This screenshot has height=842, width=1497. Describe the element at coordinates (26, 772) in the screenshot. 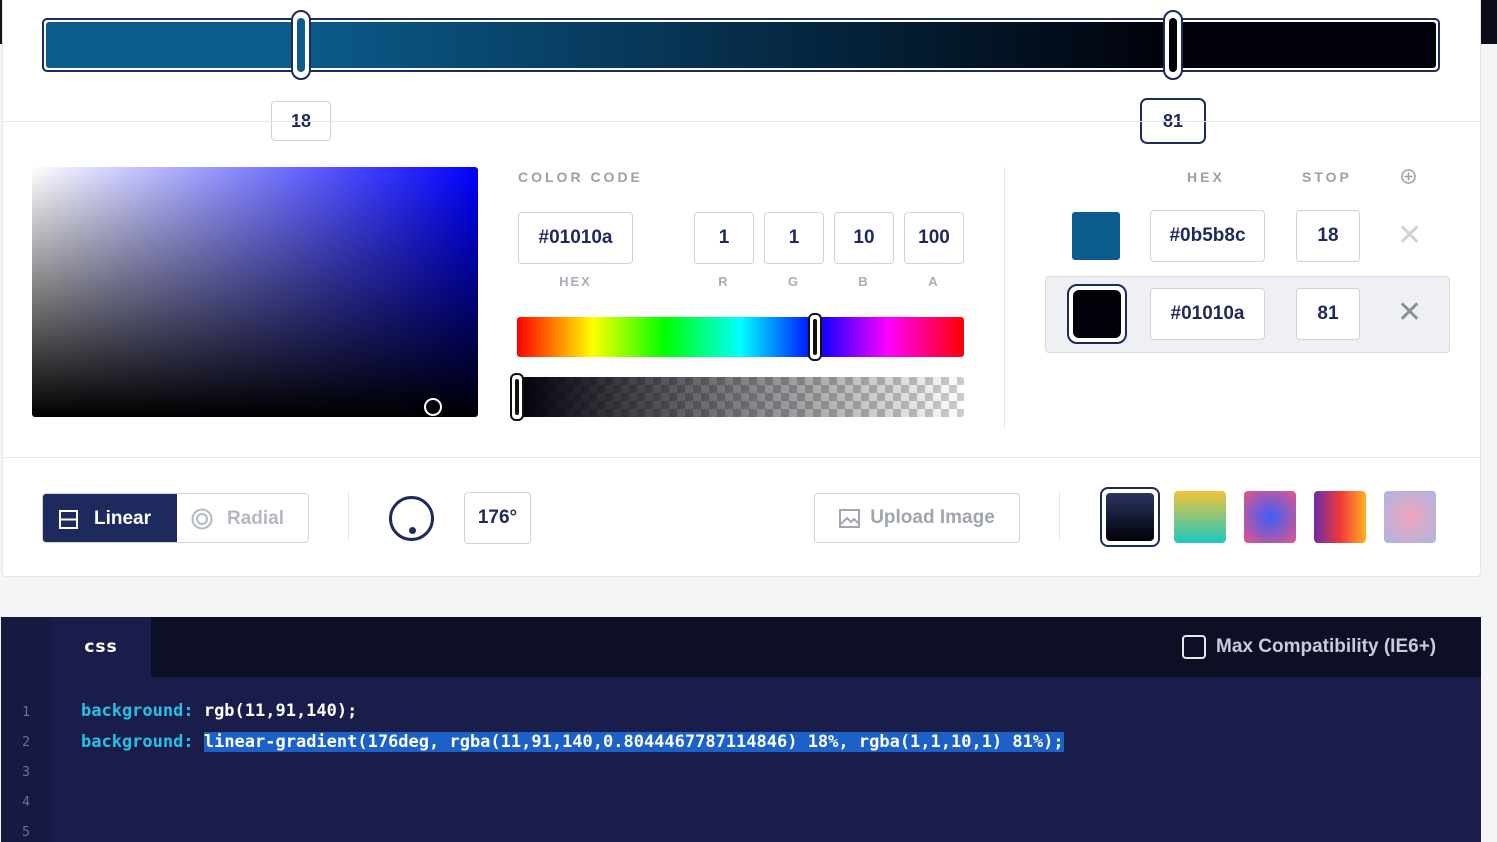

I see `line-number: 3` at that location.